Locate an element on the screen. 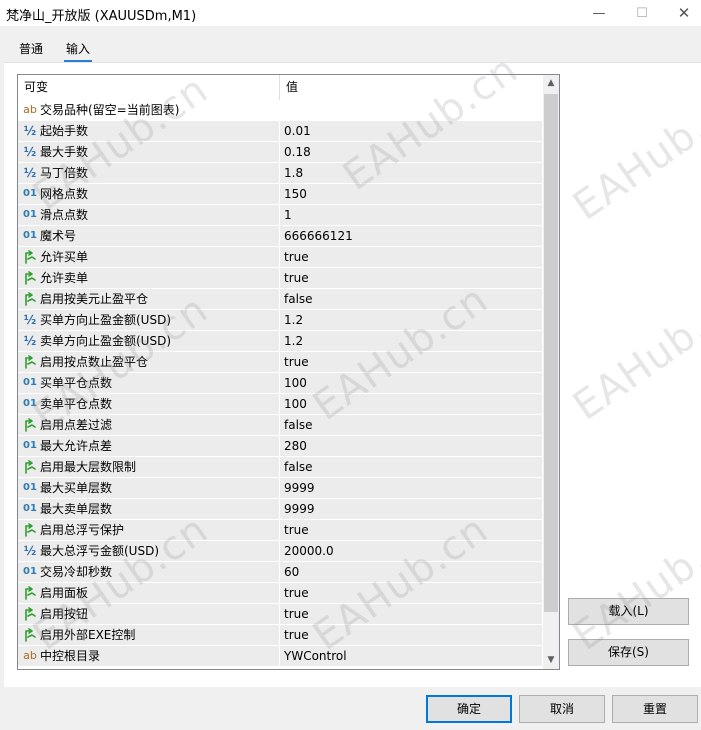  table-row: 允许卖单 true is located at coordinates (280, 278).